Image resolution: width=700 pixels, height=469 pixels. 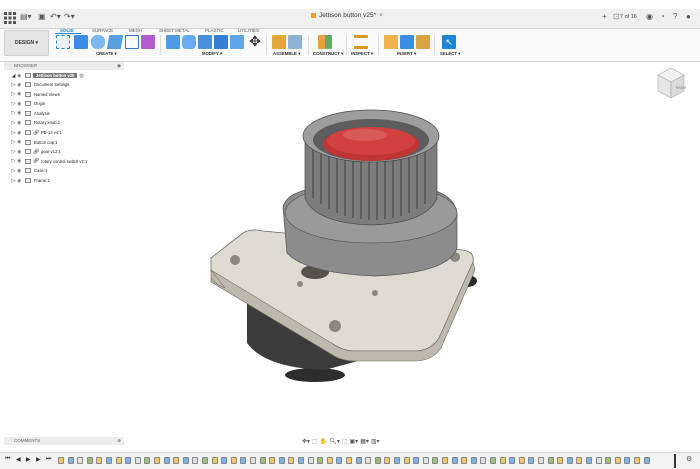 I want to click on pan-icon: ✋, so click(x=323, y=441).